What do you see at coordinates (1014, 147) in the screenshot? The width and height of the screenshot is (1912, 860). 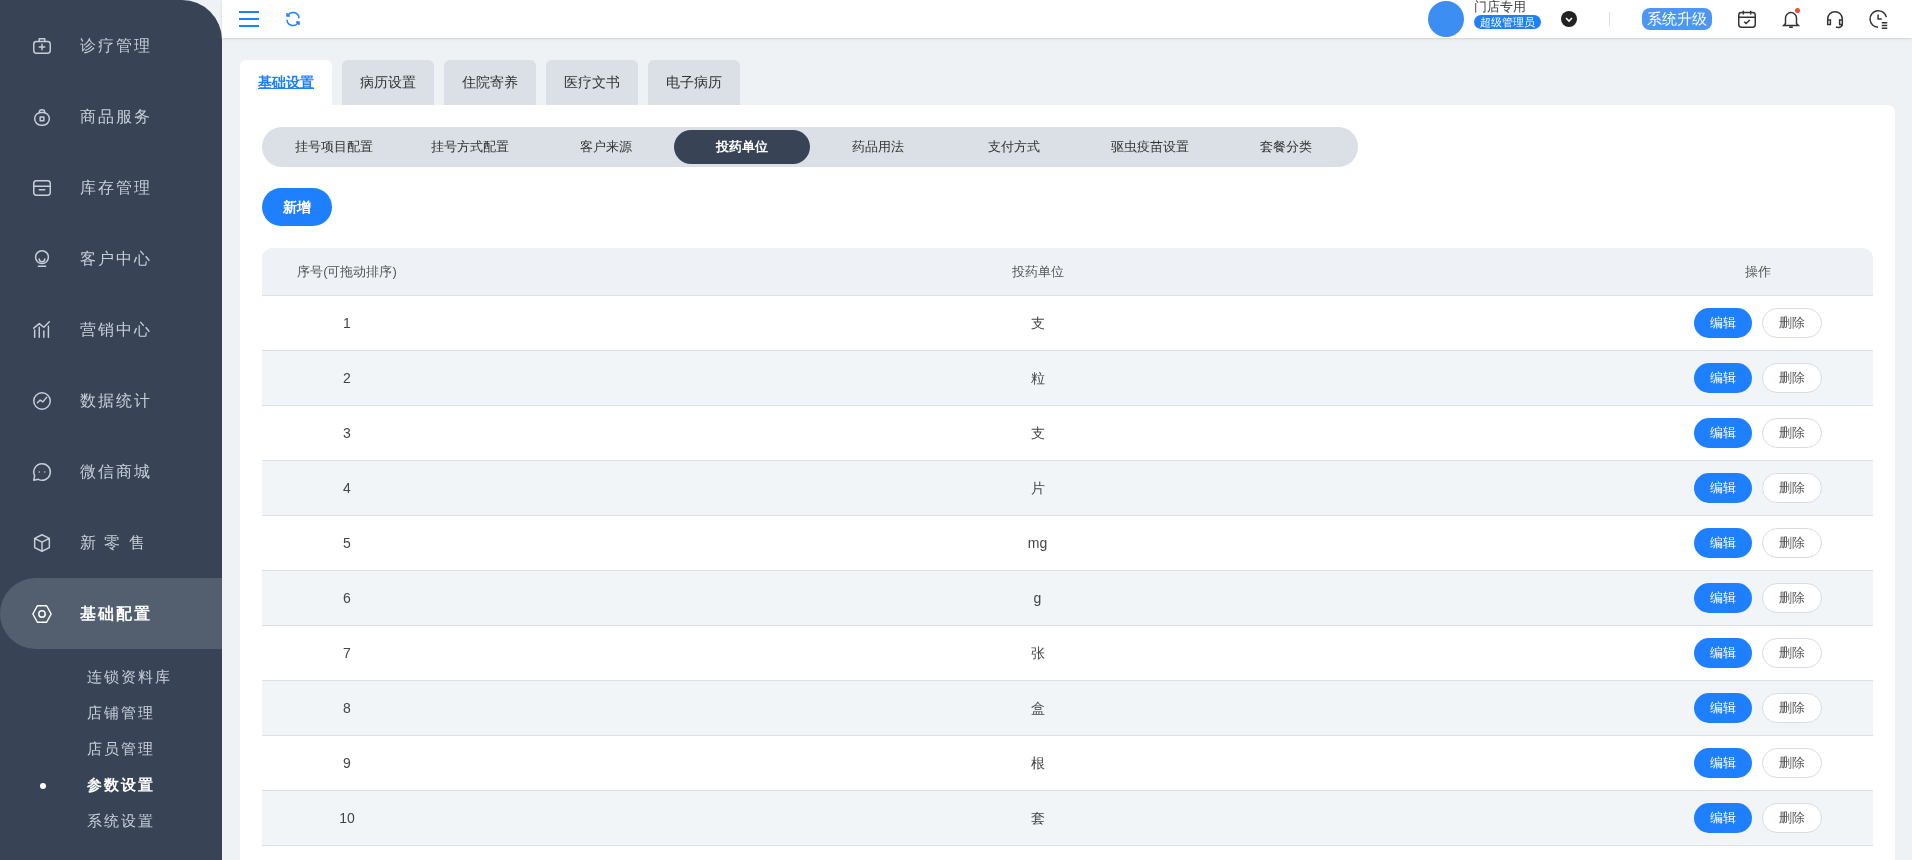 I see `subtab: 支付方式` at bounding box center [1014, 147].